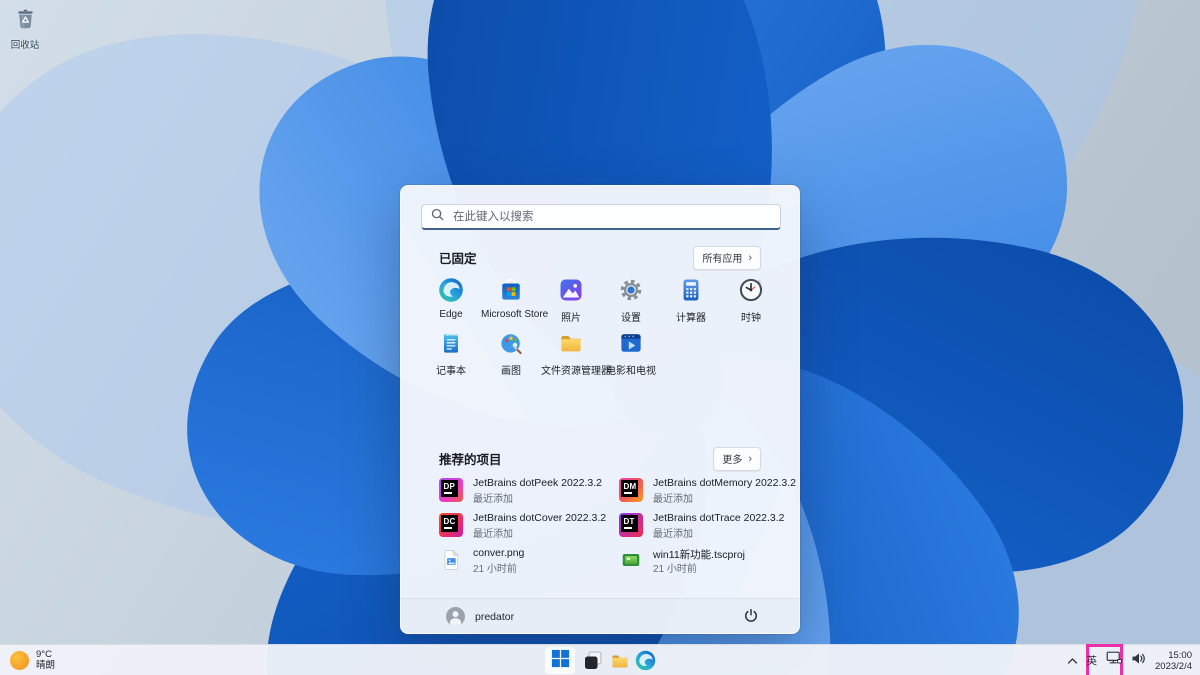 This screenshot has height=675, width=1200. What do you see at coordinates (631, 371) in the screenshot?
I see `pinned-app-label: 电影和电视` at bounding box center [631, 371].